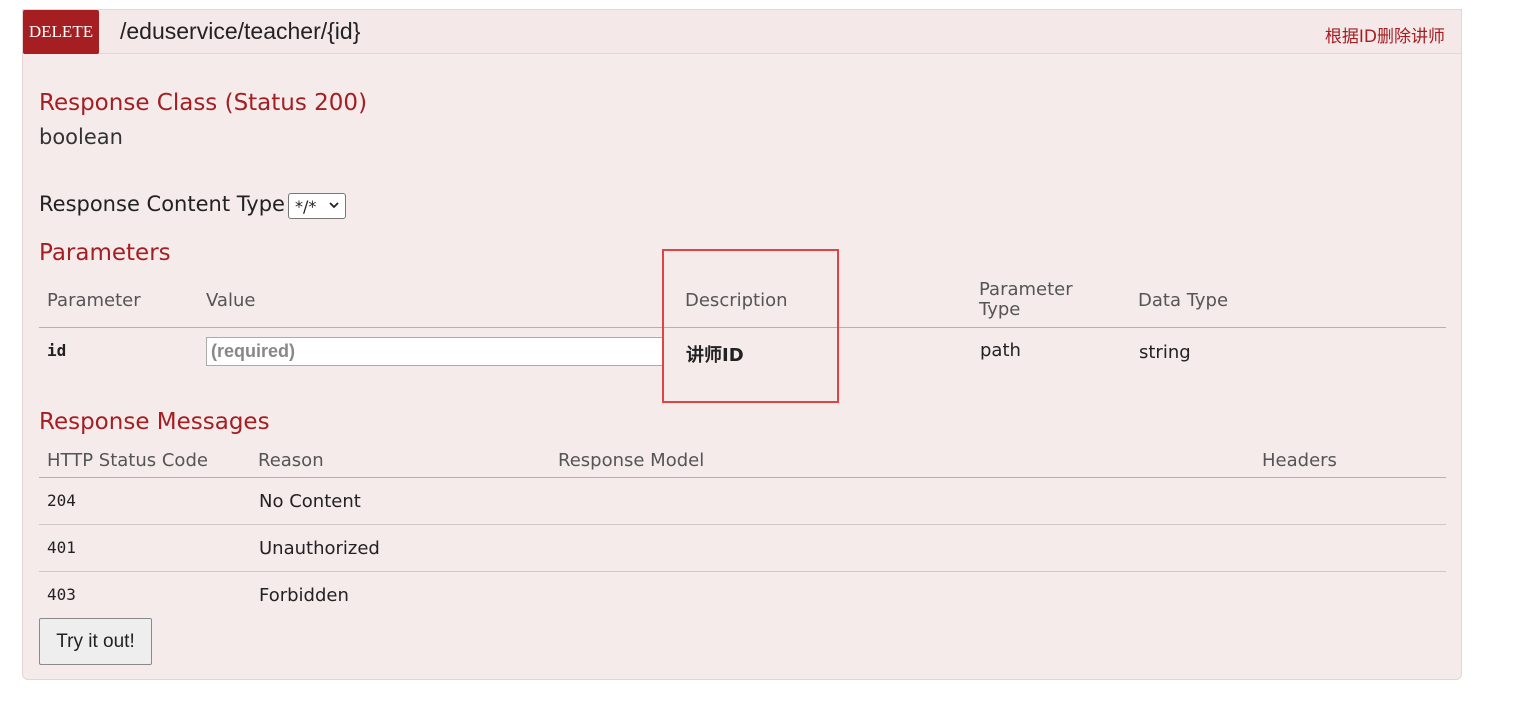 This screenshot has height=711, width=1517. What do you see at coordinates (306, 206) in the screenshot?
I see `content-type-selected: */*` at bounding box center [306, 206].